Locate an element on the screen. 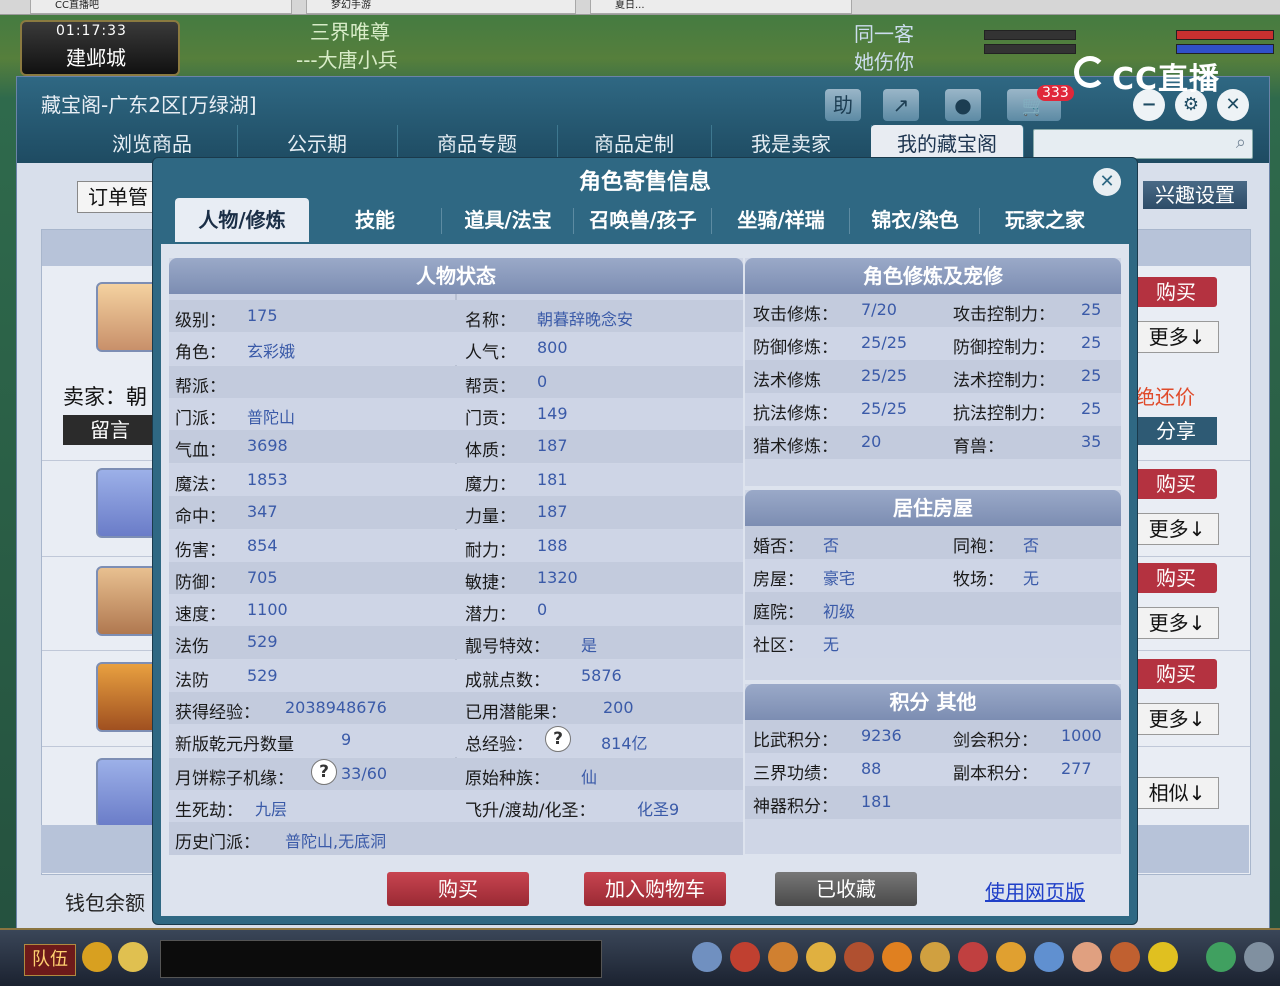 This screenshot has width=1280, height=986. sword-icon is located at coordinates (707, 957).